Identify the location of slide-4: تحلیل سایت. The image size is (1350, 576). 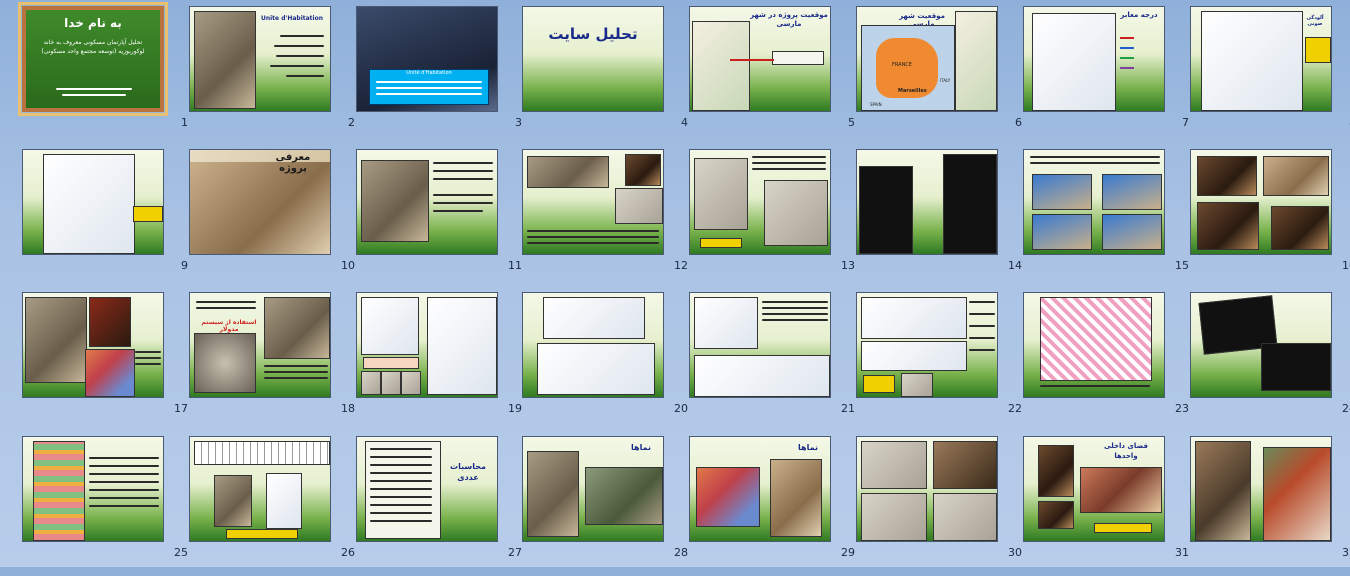
(593, 59).